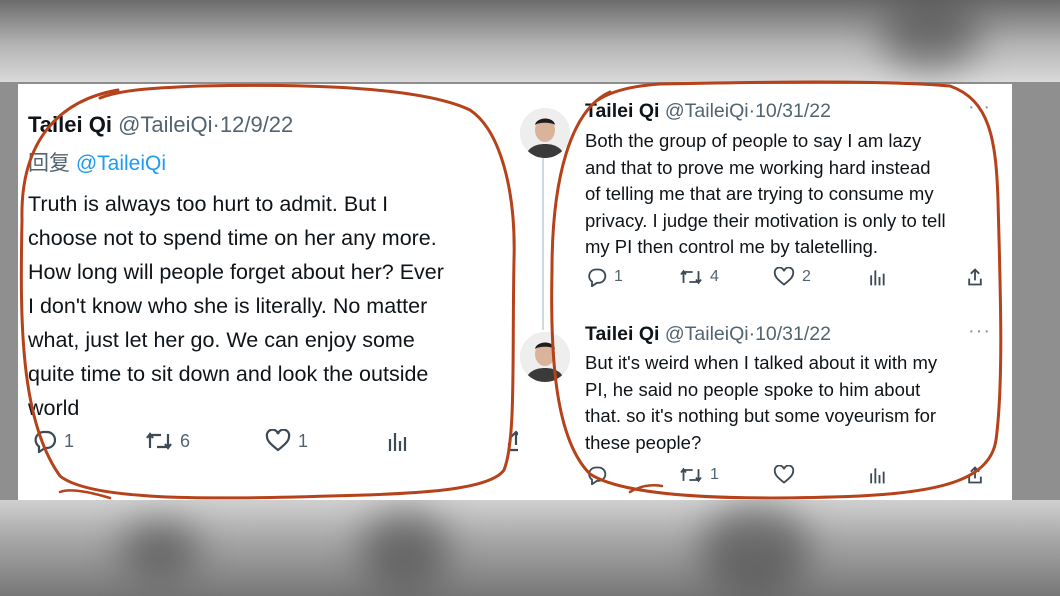 The width and height of the screenshot is (1060, 596). I want to click on retweet-count: 6, so click(185, 440).